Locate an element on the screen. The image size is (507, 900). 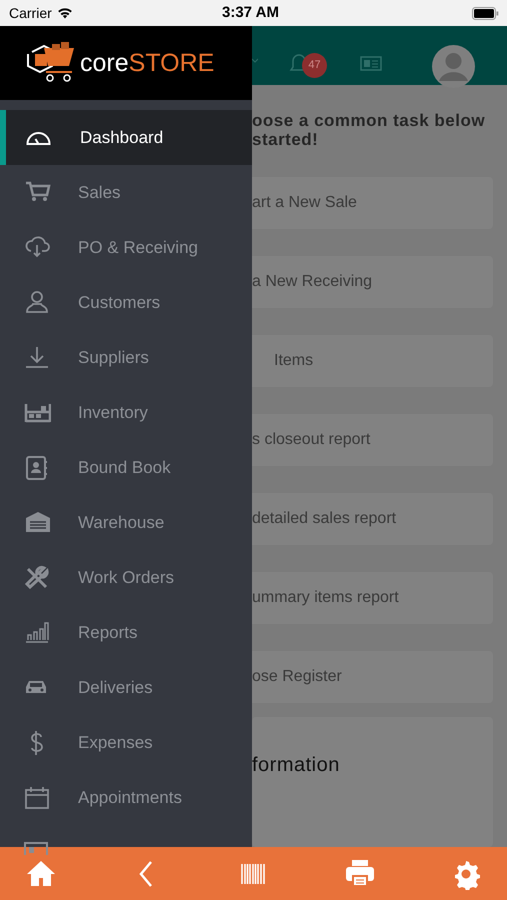
prompt-text: oose a common task below started! is located at coordinates (369, 130).